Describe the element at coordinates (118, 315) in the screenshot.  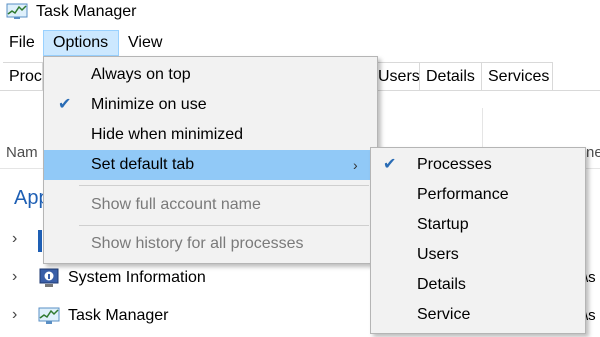
I see `row-label: Task Manager` at that location.